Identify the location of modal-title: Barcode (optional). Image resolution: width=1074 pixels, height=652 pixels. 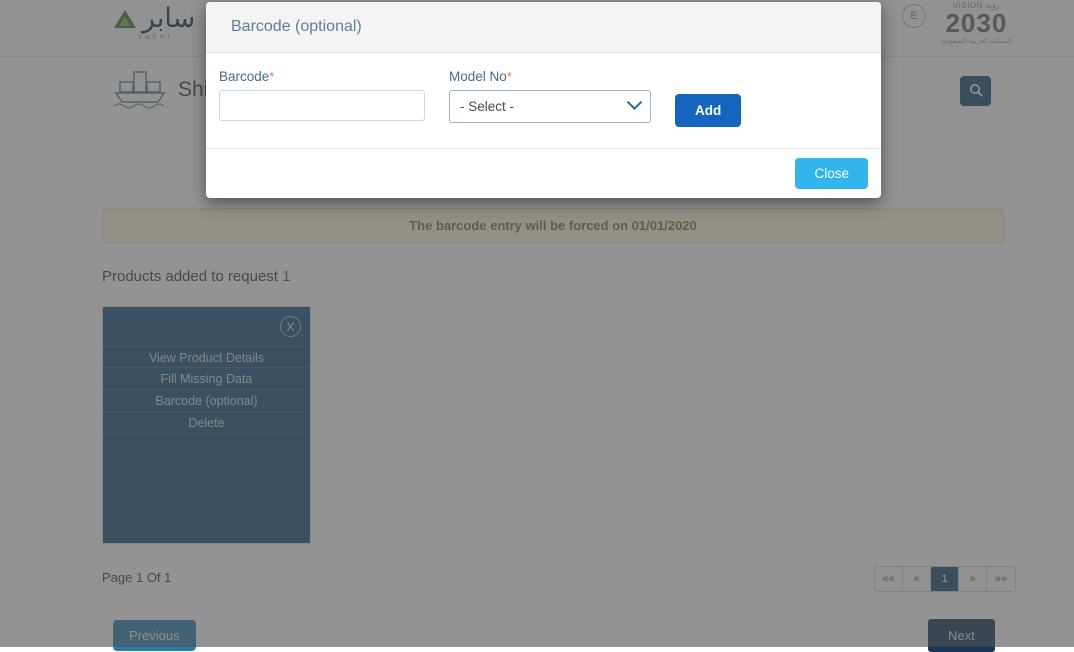
(296, 27).